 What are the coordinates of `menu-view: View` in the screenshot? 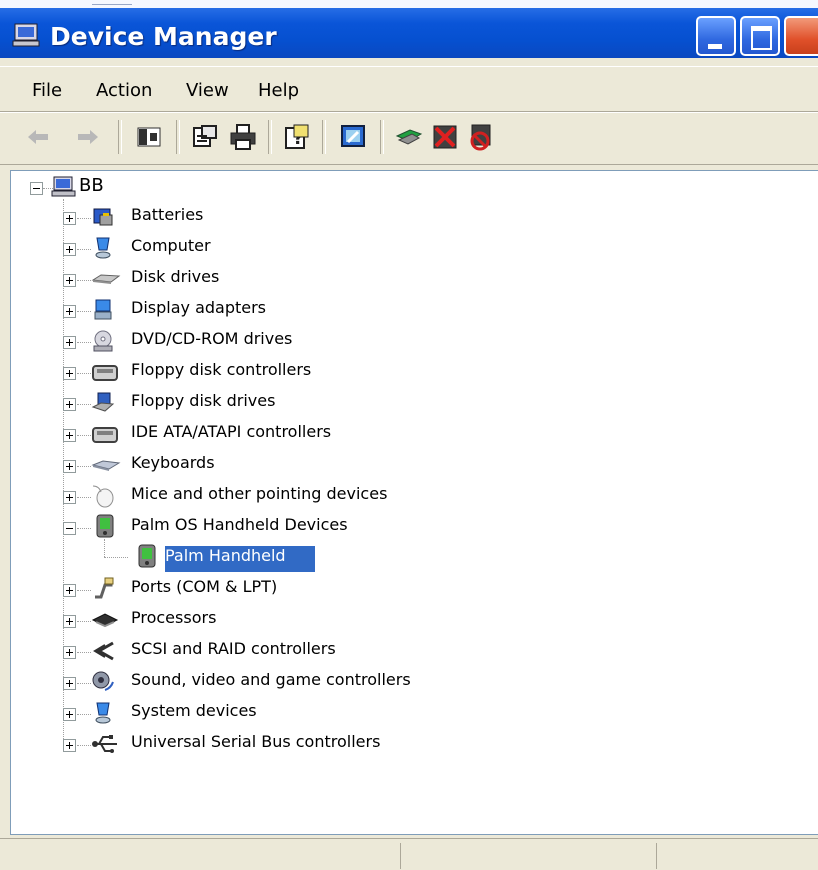 It's located at (207, 90).